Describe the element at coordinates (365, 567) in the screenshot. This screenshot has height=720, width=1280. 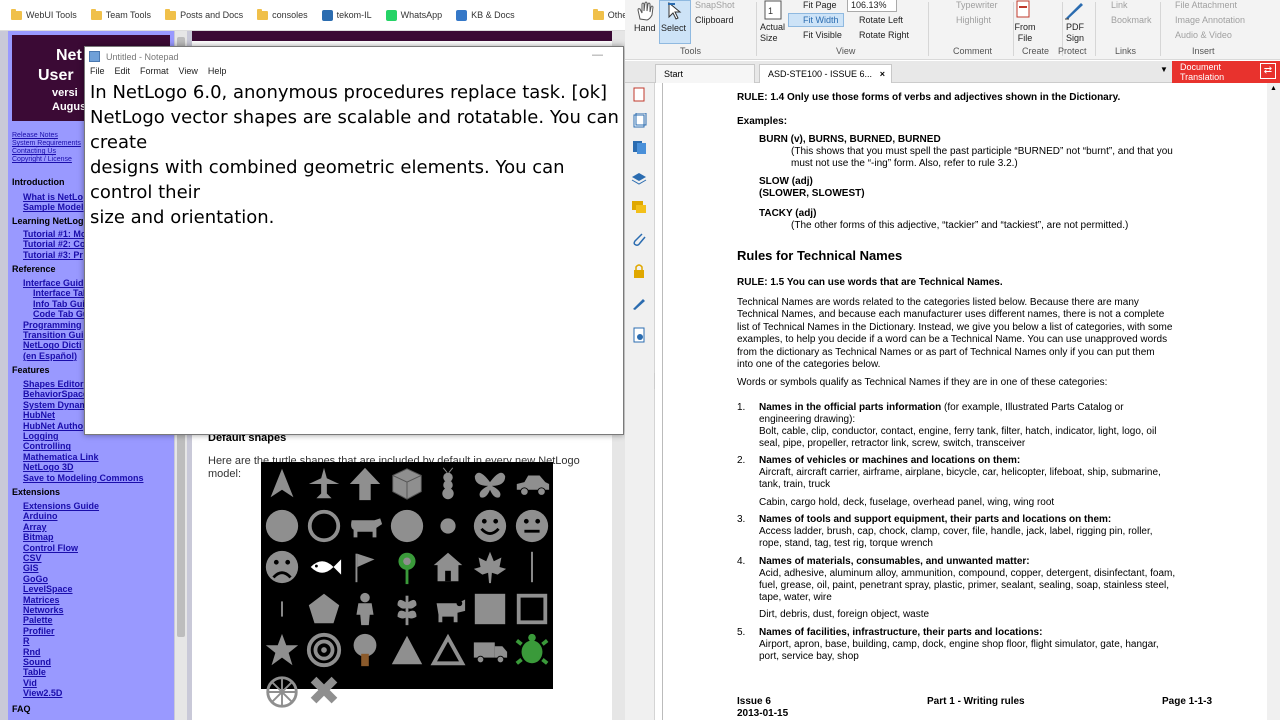
I see `flag-icon` at that location.